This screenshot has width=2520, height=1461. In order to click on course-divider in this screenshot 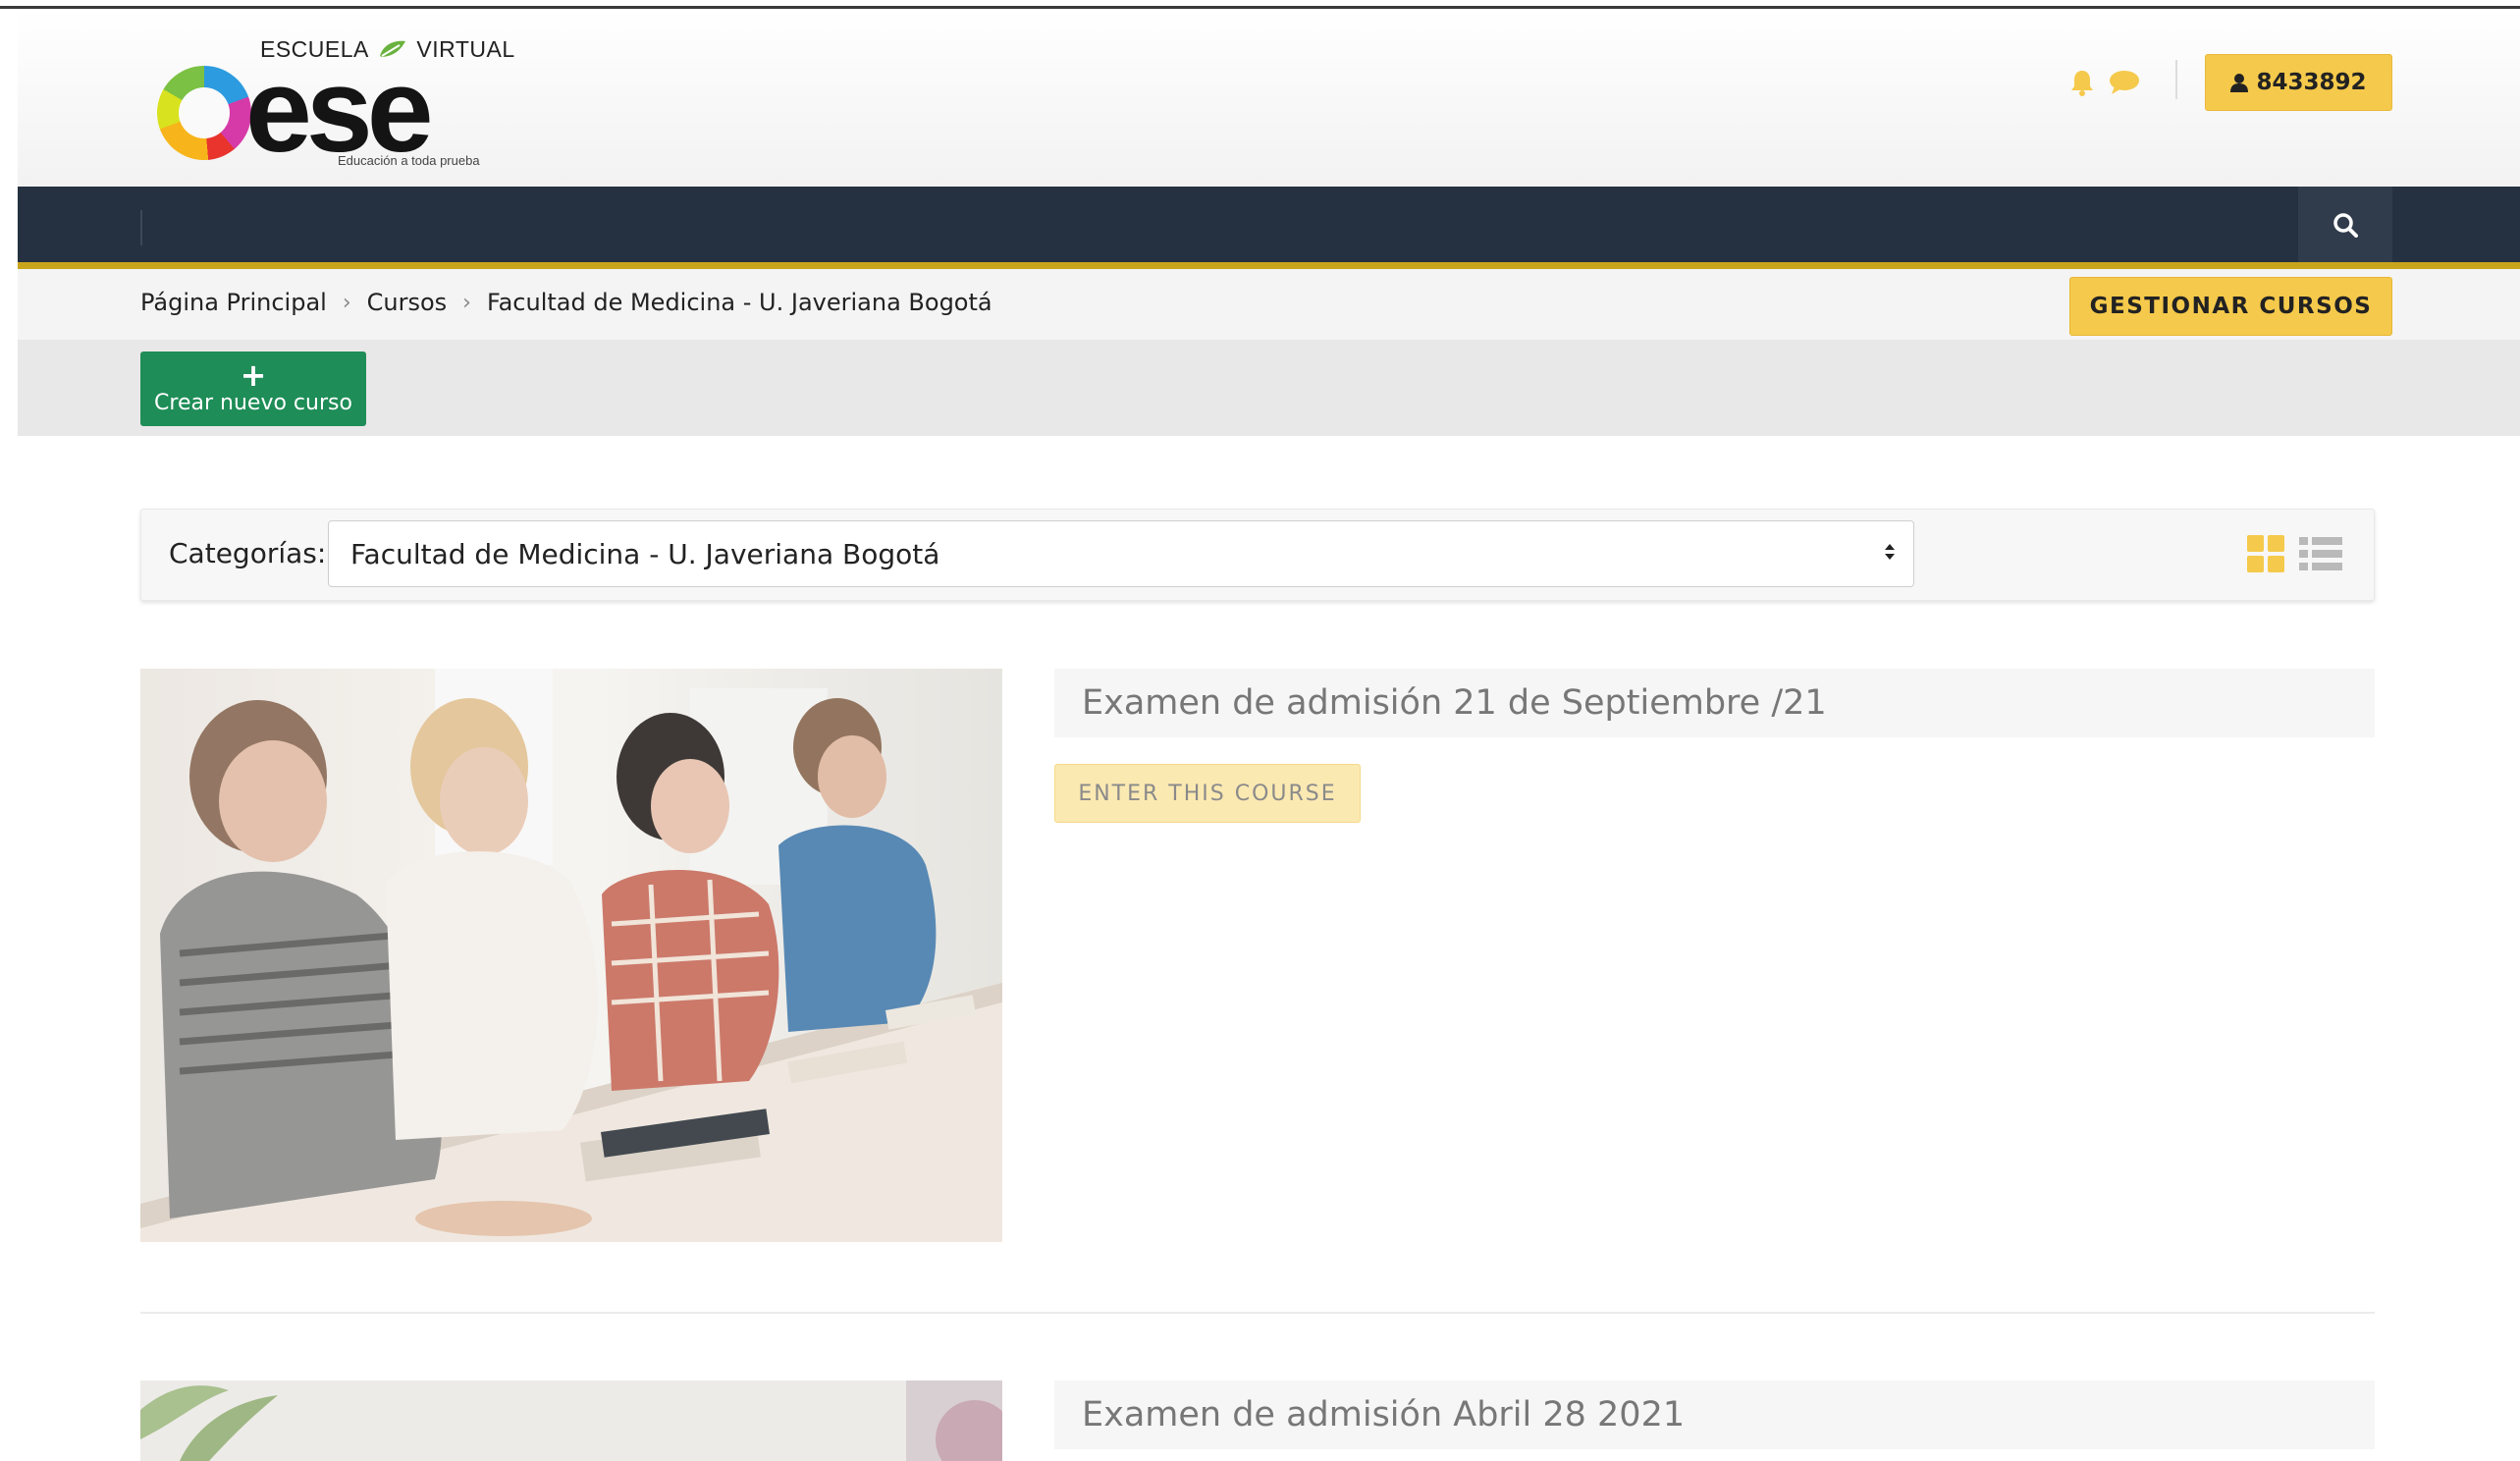, I will do `click(1257, 1313)`.